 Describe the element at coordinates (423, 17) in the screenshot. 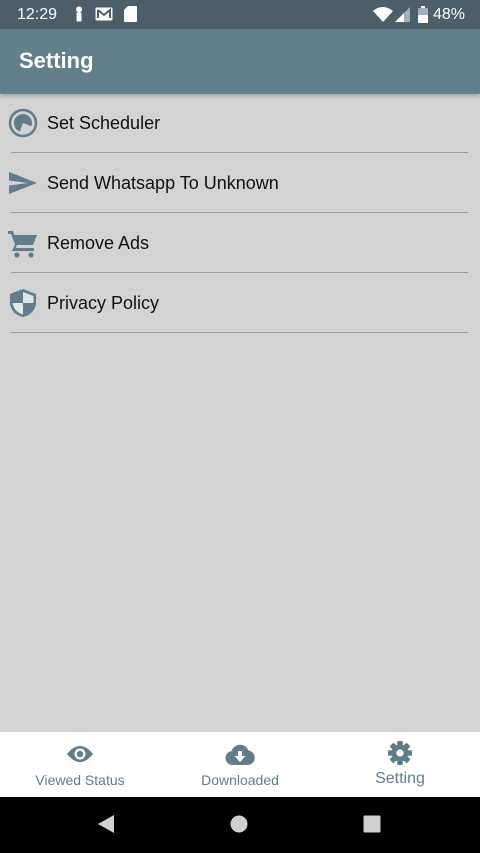

I see `battery-icon` at that location.